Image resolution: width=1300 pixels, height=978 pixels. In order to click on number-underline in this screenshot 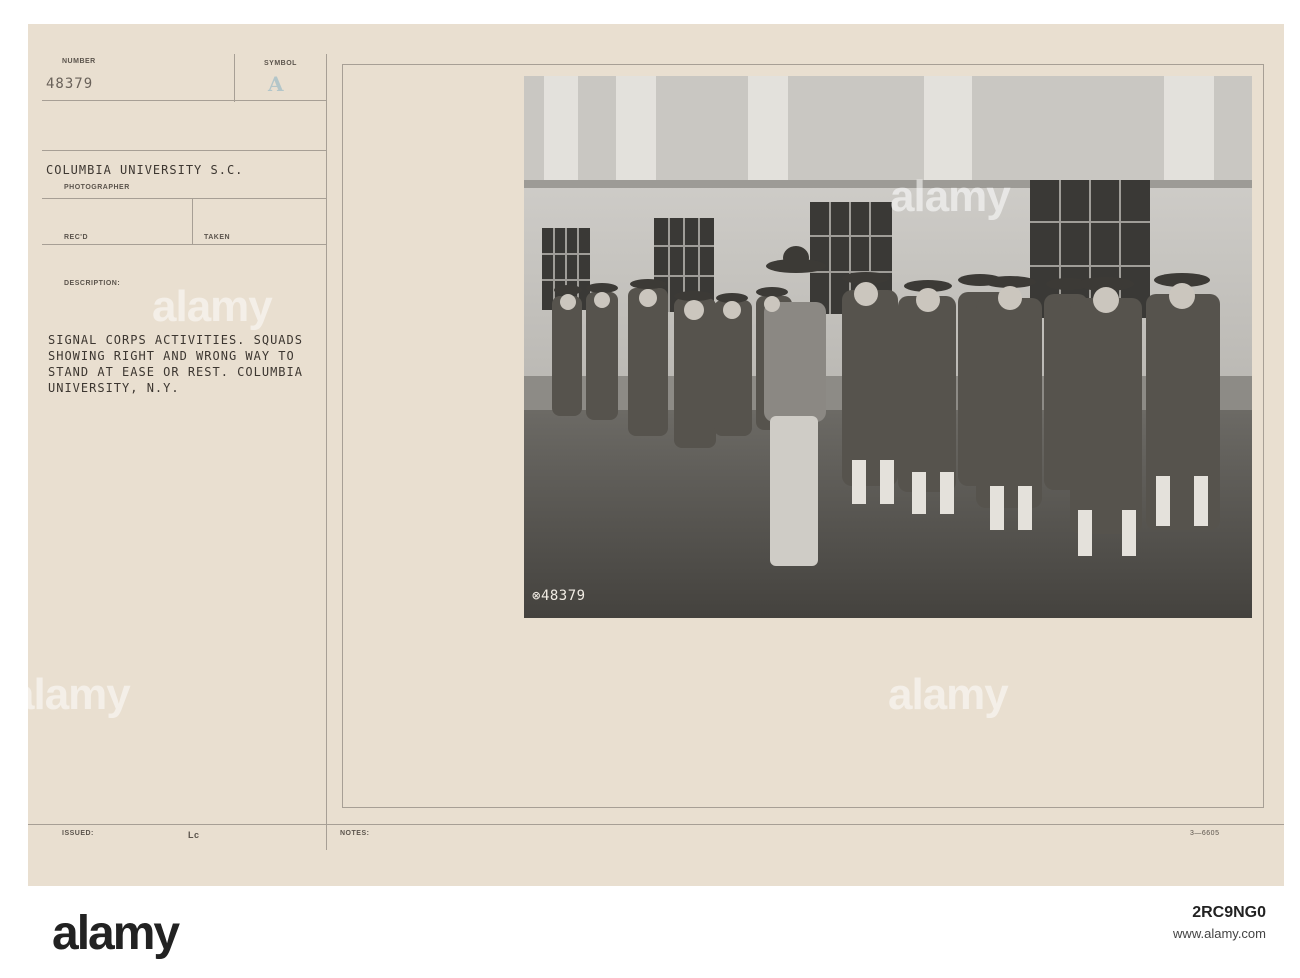, I will do `click(184, 100)`.